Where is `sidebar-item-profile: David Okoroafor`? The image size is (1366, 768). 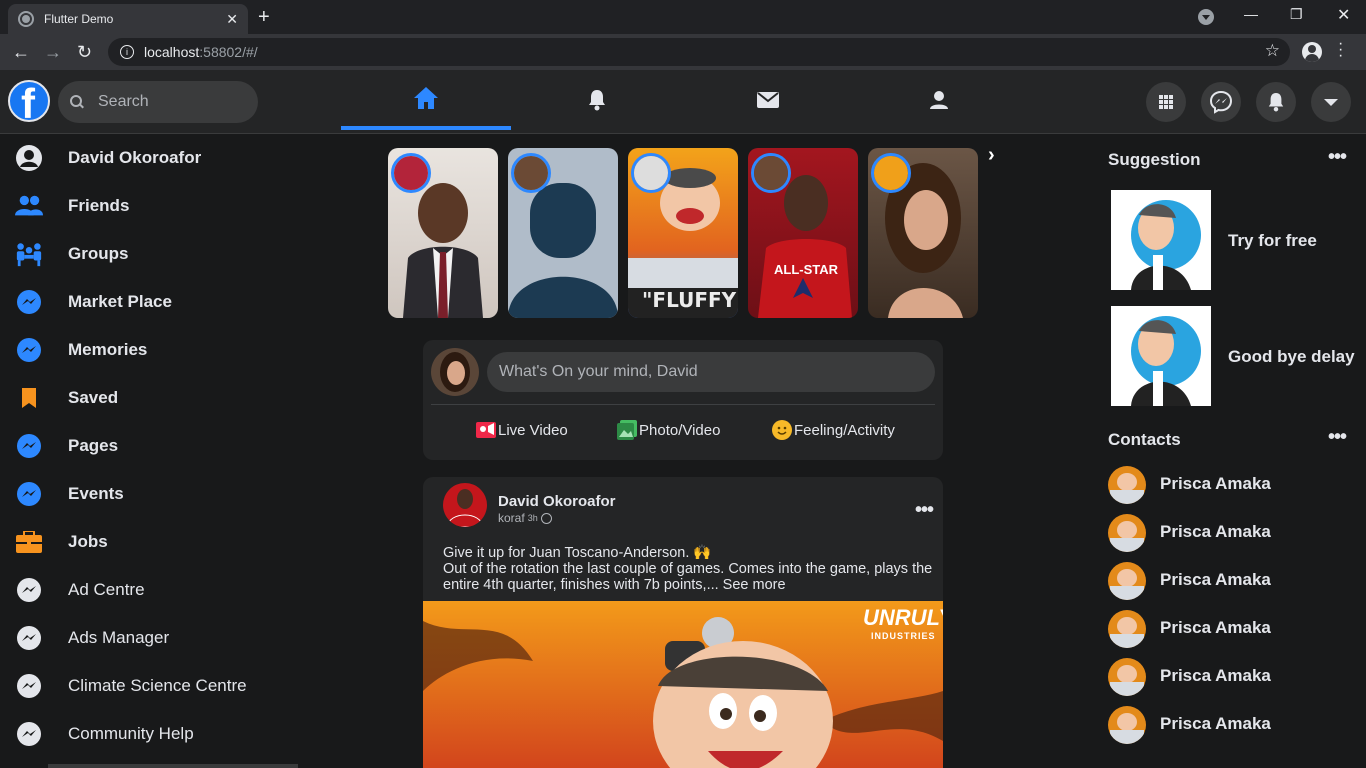
sidebar-item-profile: David Okoroafor is located at coordinates (150, 158).